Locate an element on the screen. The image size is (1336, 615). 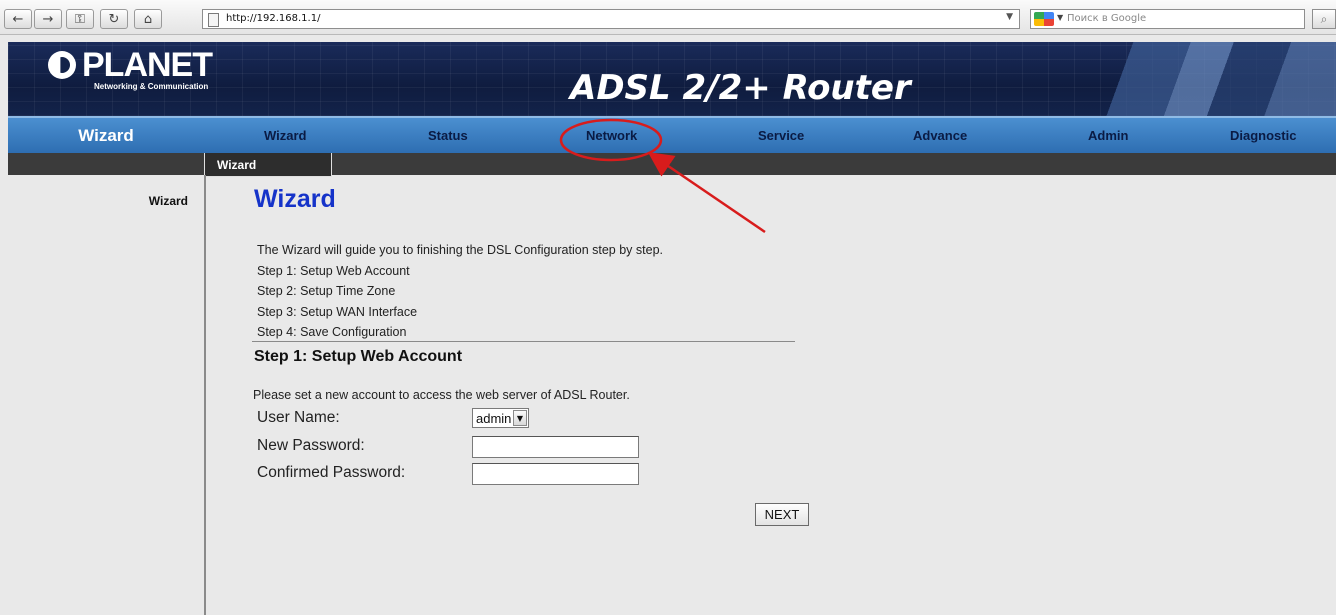
annotation-overlay is located at coordinates (662, 176).